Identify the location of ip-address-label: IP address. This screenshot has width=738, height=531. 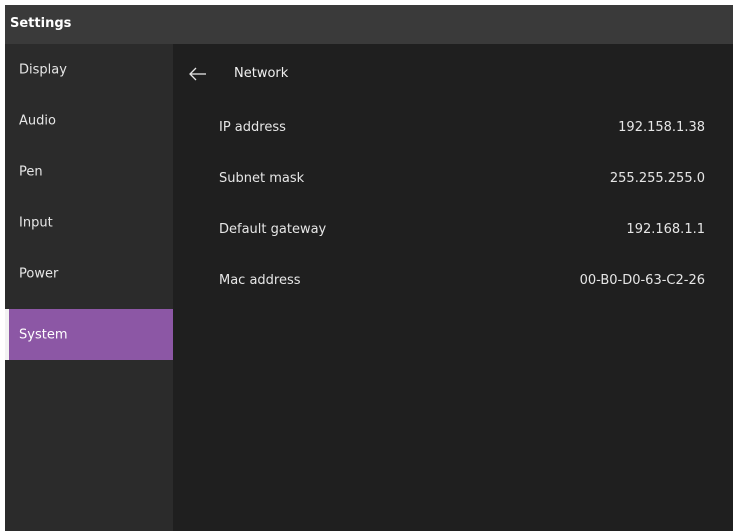
(252, 127).